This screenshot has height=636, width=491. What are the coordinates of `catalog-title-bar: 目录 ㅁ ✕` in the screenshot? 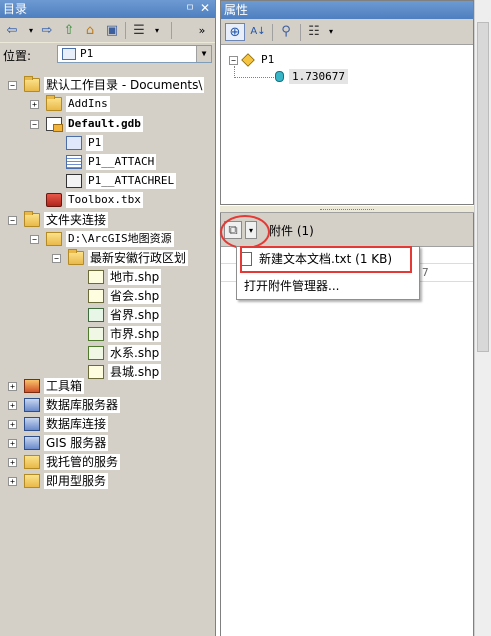 It's located at (107, 9).